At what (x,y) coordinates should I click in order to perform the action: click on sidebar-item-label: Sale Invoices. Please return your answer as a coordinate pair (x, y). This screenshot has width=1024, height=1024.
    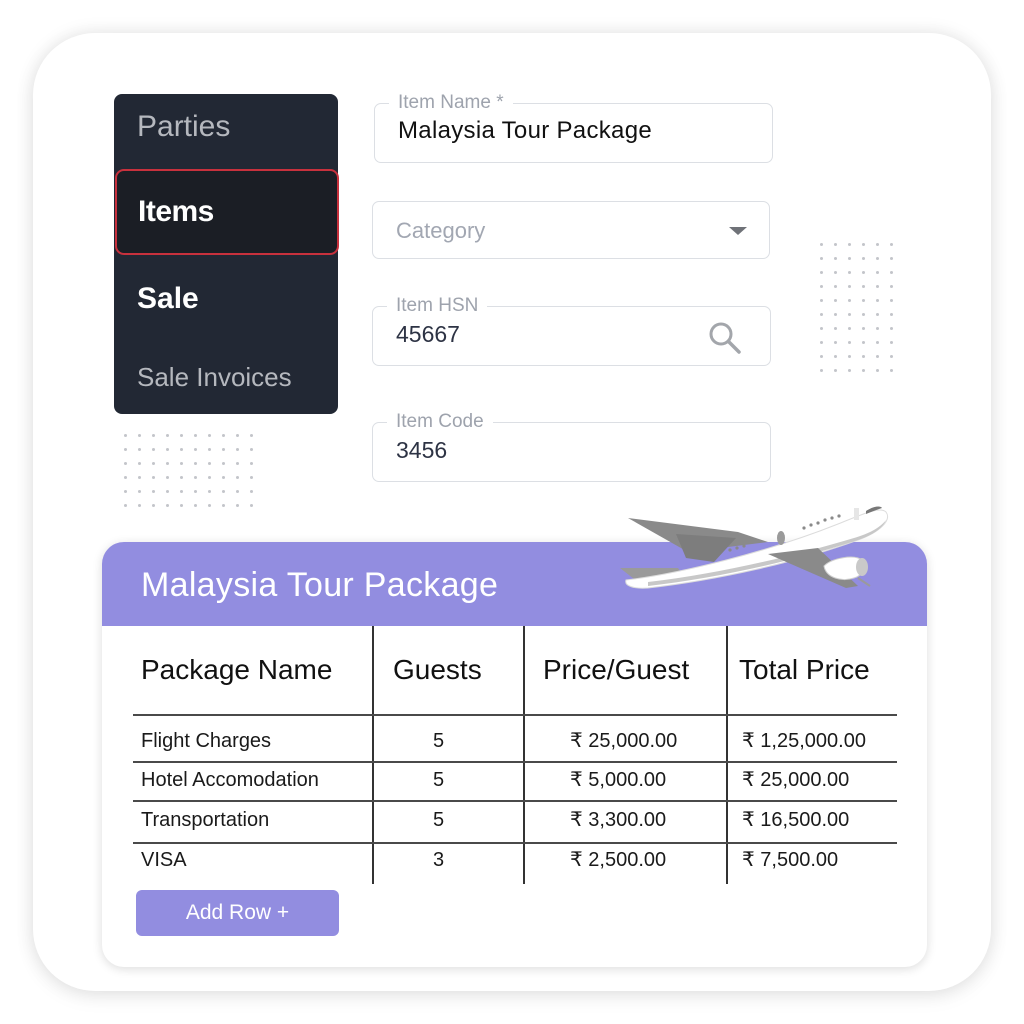
    Looking at the image, I should click on (214, 377).